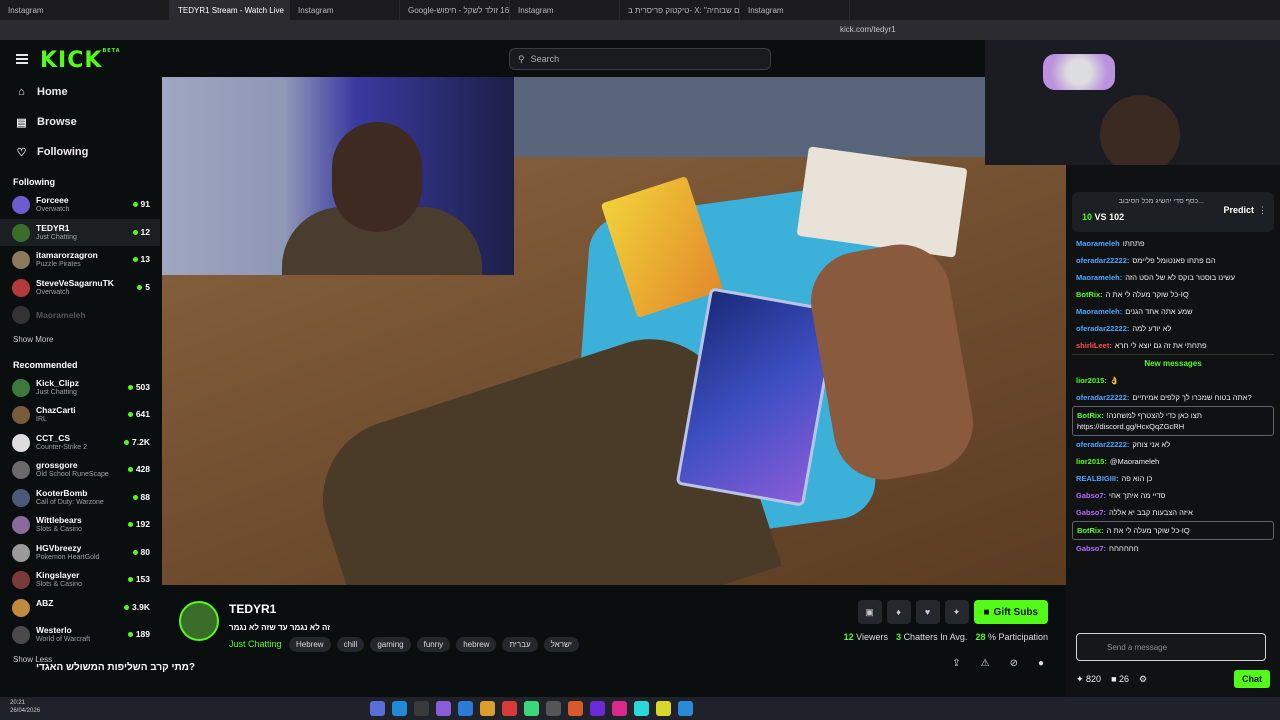 Image resolution: width=1280 pixels, height=720 pixels. I want to click on tag: hebrew, so click(476, 644).